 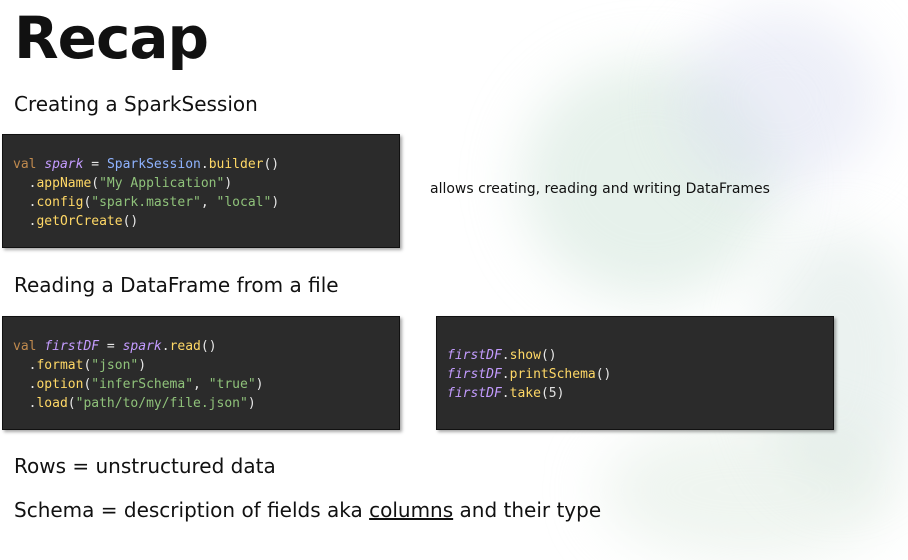 I want to click on schema-line-suffix: and their type, so click(x=527, y=510).